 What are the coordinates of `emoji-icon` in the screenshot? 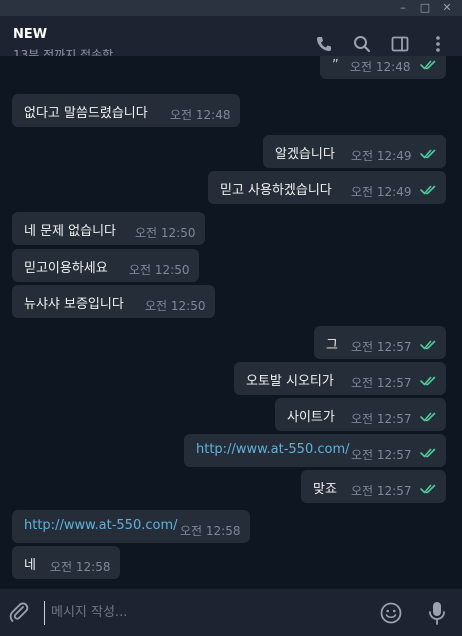 It's located at (391, 613).